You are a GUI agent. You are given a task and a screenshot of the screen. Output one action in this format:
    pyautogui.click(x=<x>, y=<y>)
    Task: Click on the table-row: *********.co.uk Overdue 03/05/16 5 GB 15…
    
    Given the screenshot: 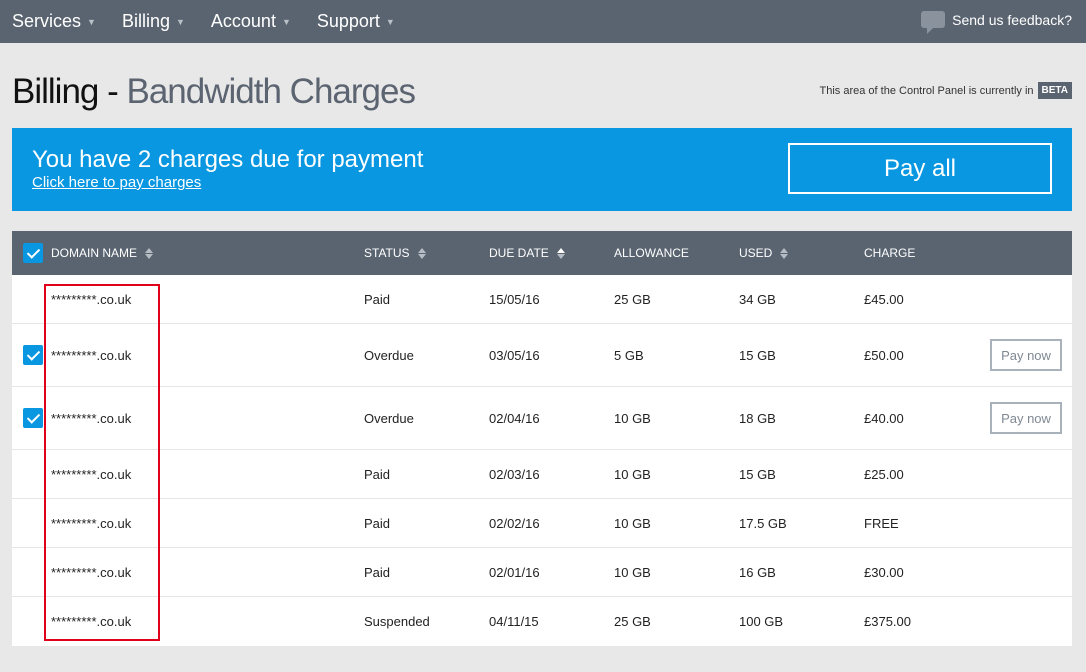 What is the action you would take?
    pyautogui.click(x=542, y=355)
    